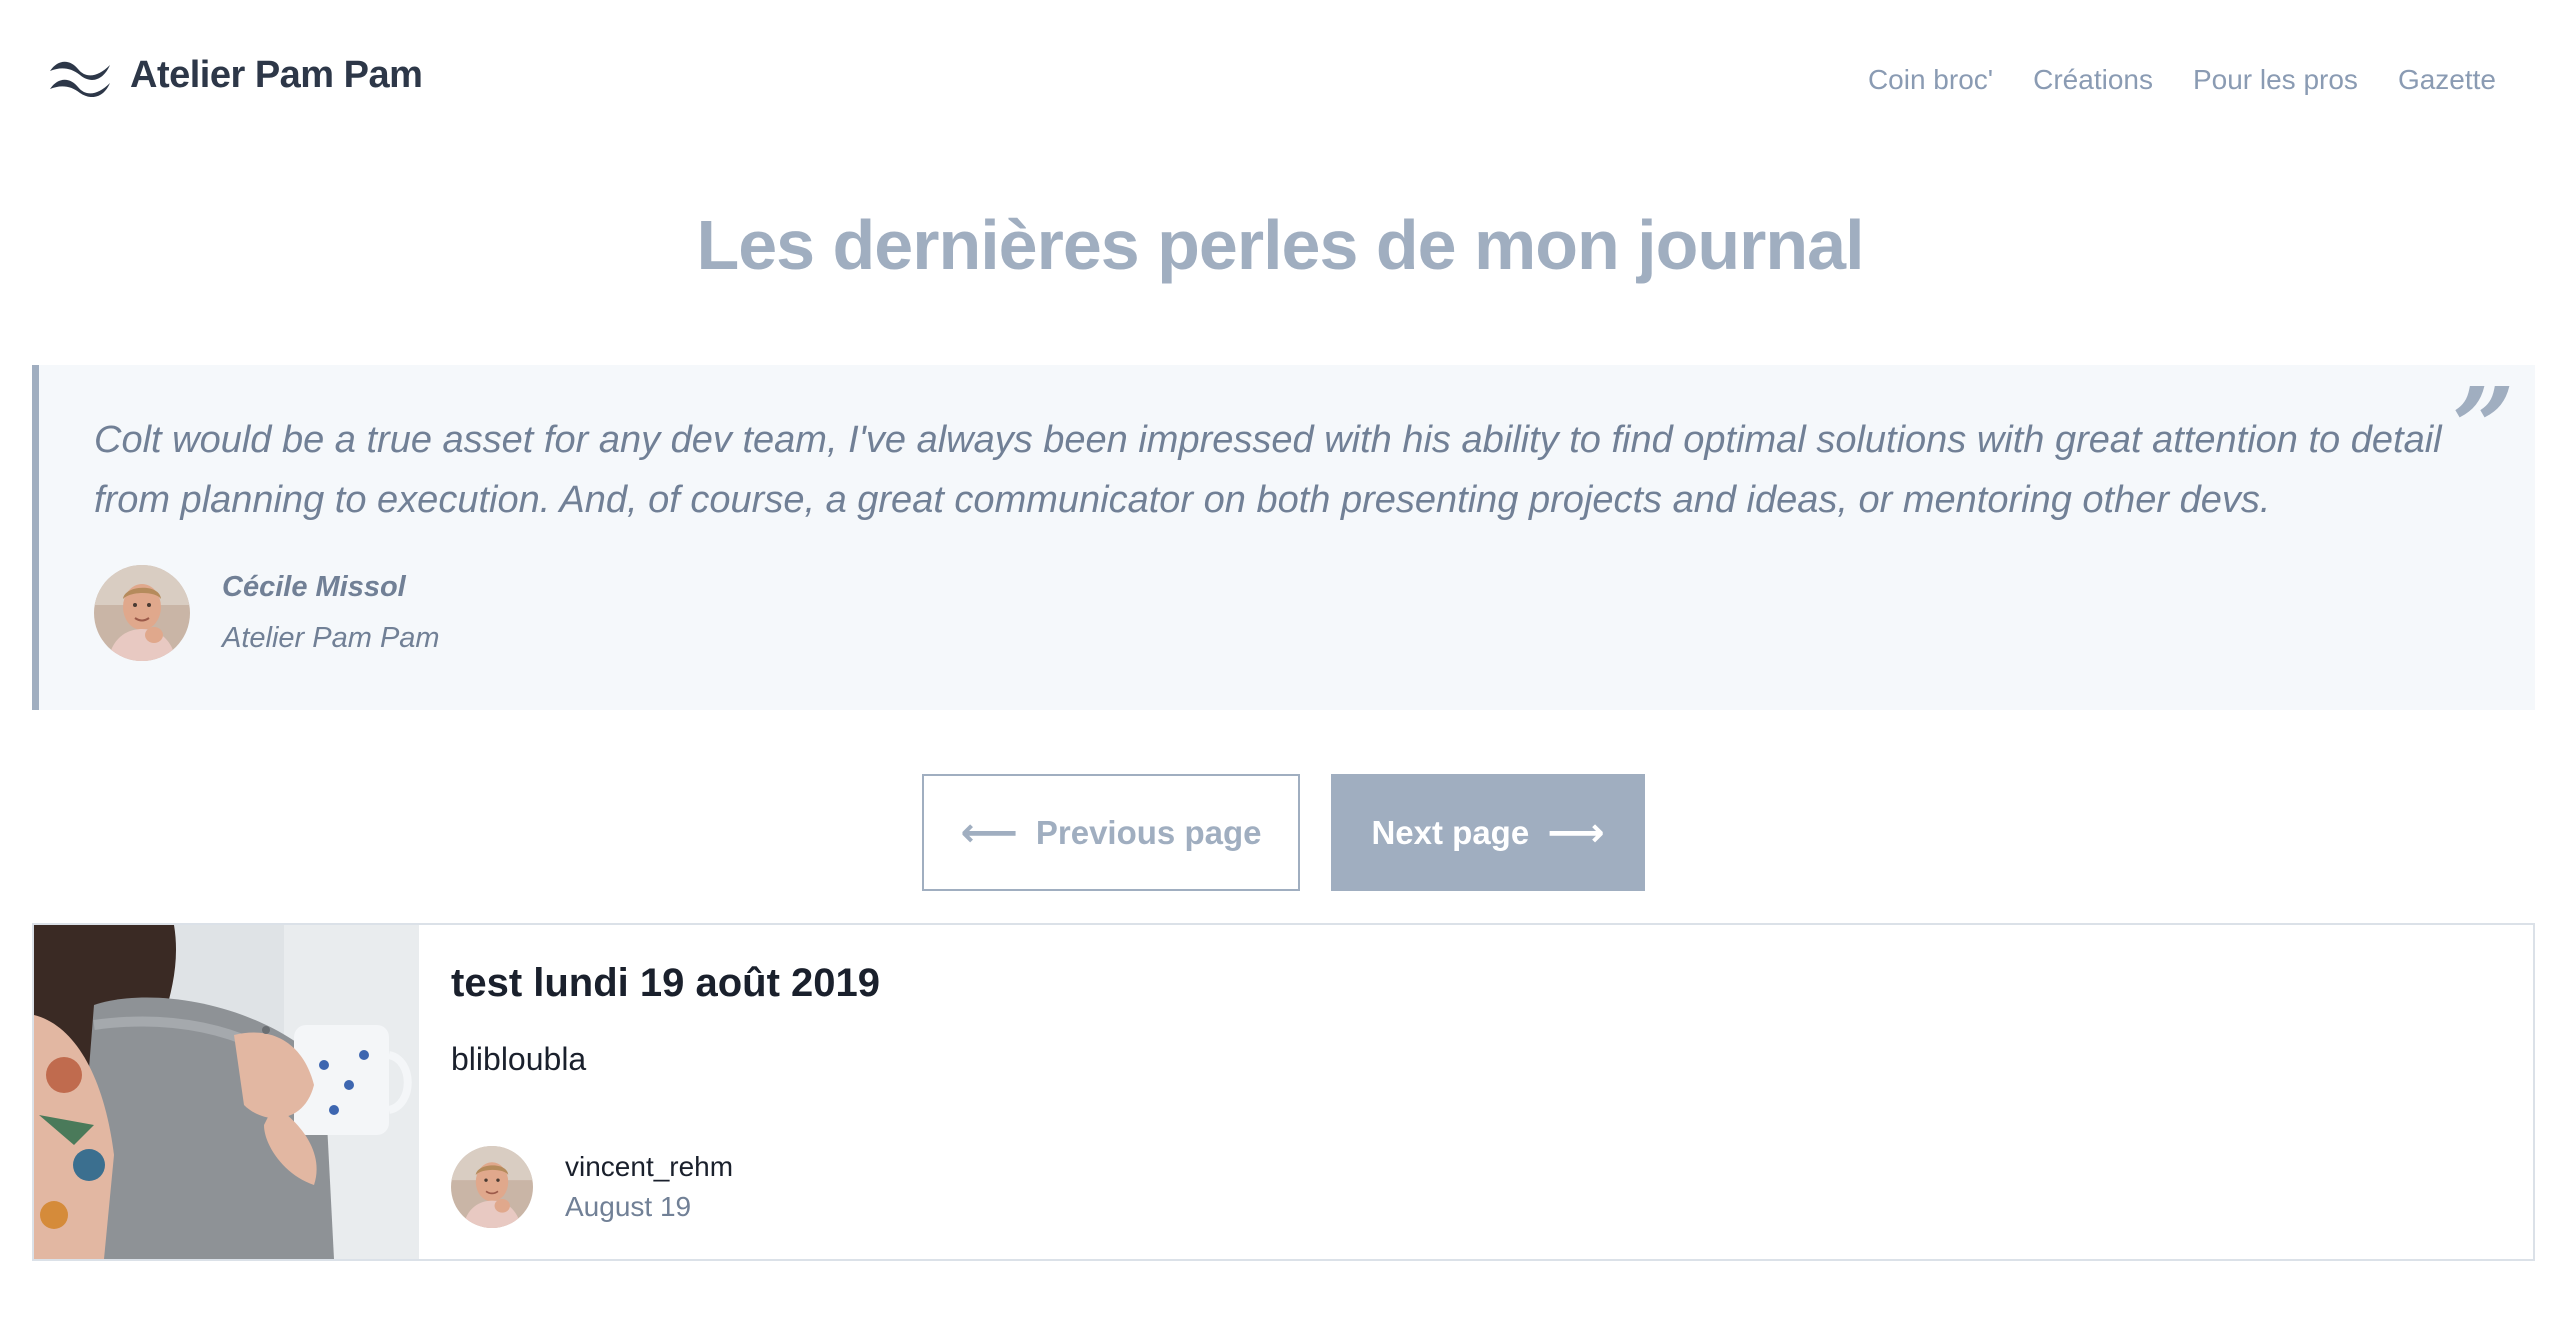 This screenshot has height=1332, width=2560. I want to click on post-meta-text: vincent_rehm August 19, so click(649, 1187).